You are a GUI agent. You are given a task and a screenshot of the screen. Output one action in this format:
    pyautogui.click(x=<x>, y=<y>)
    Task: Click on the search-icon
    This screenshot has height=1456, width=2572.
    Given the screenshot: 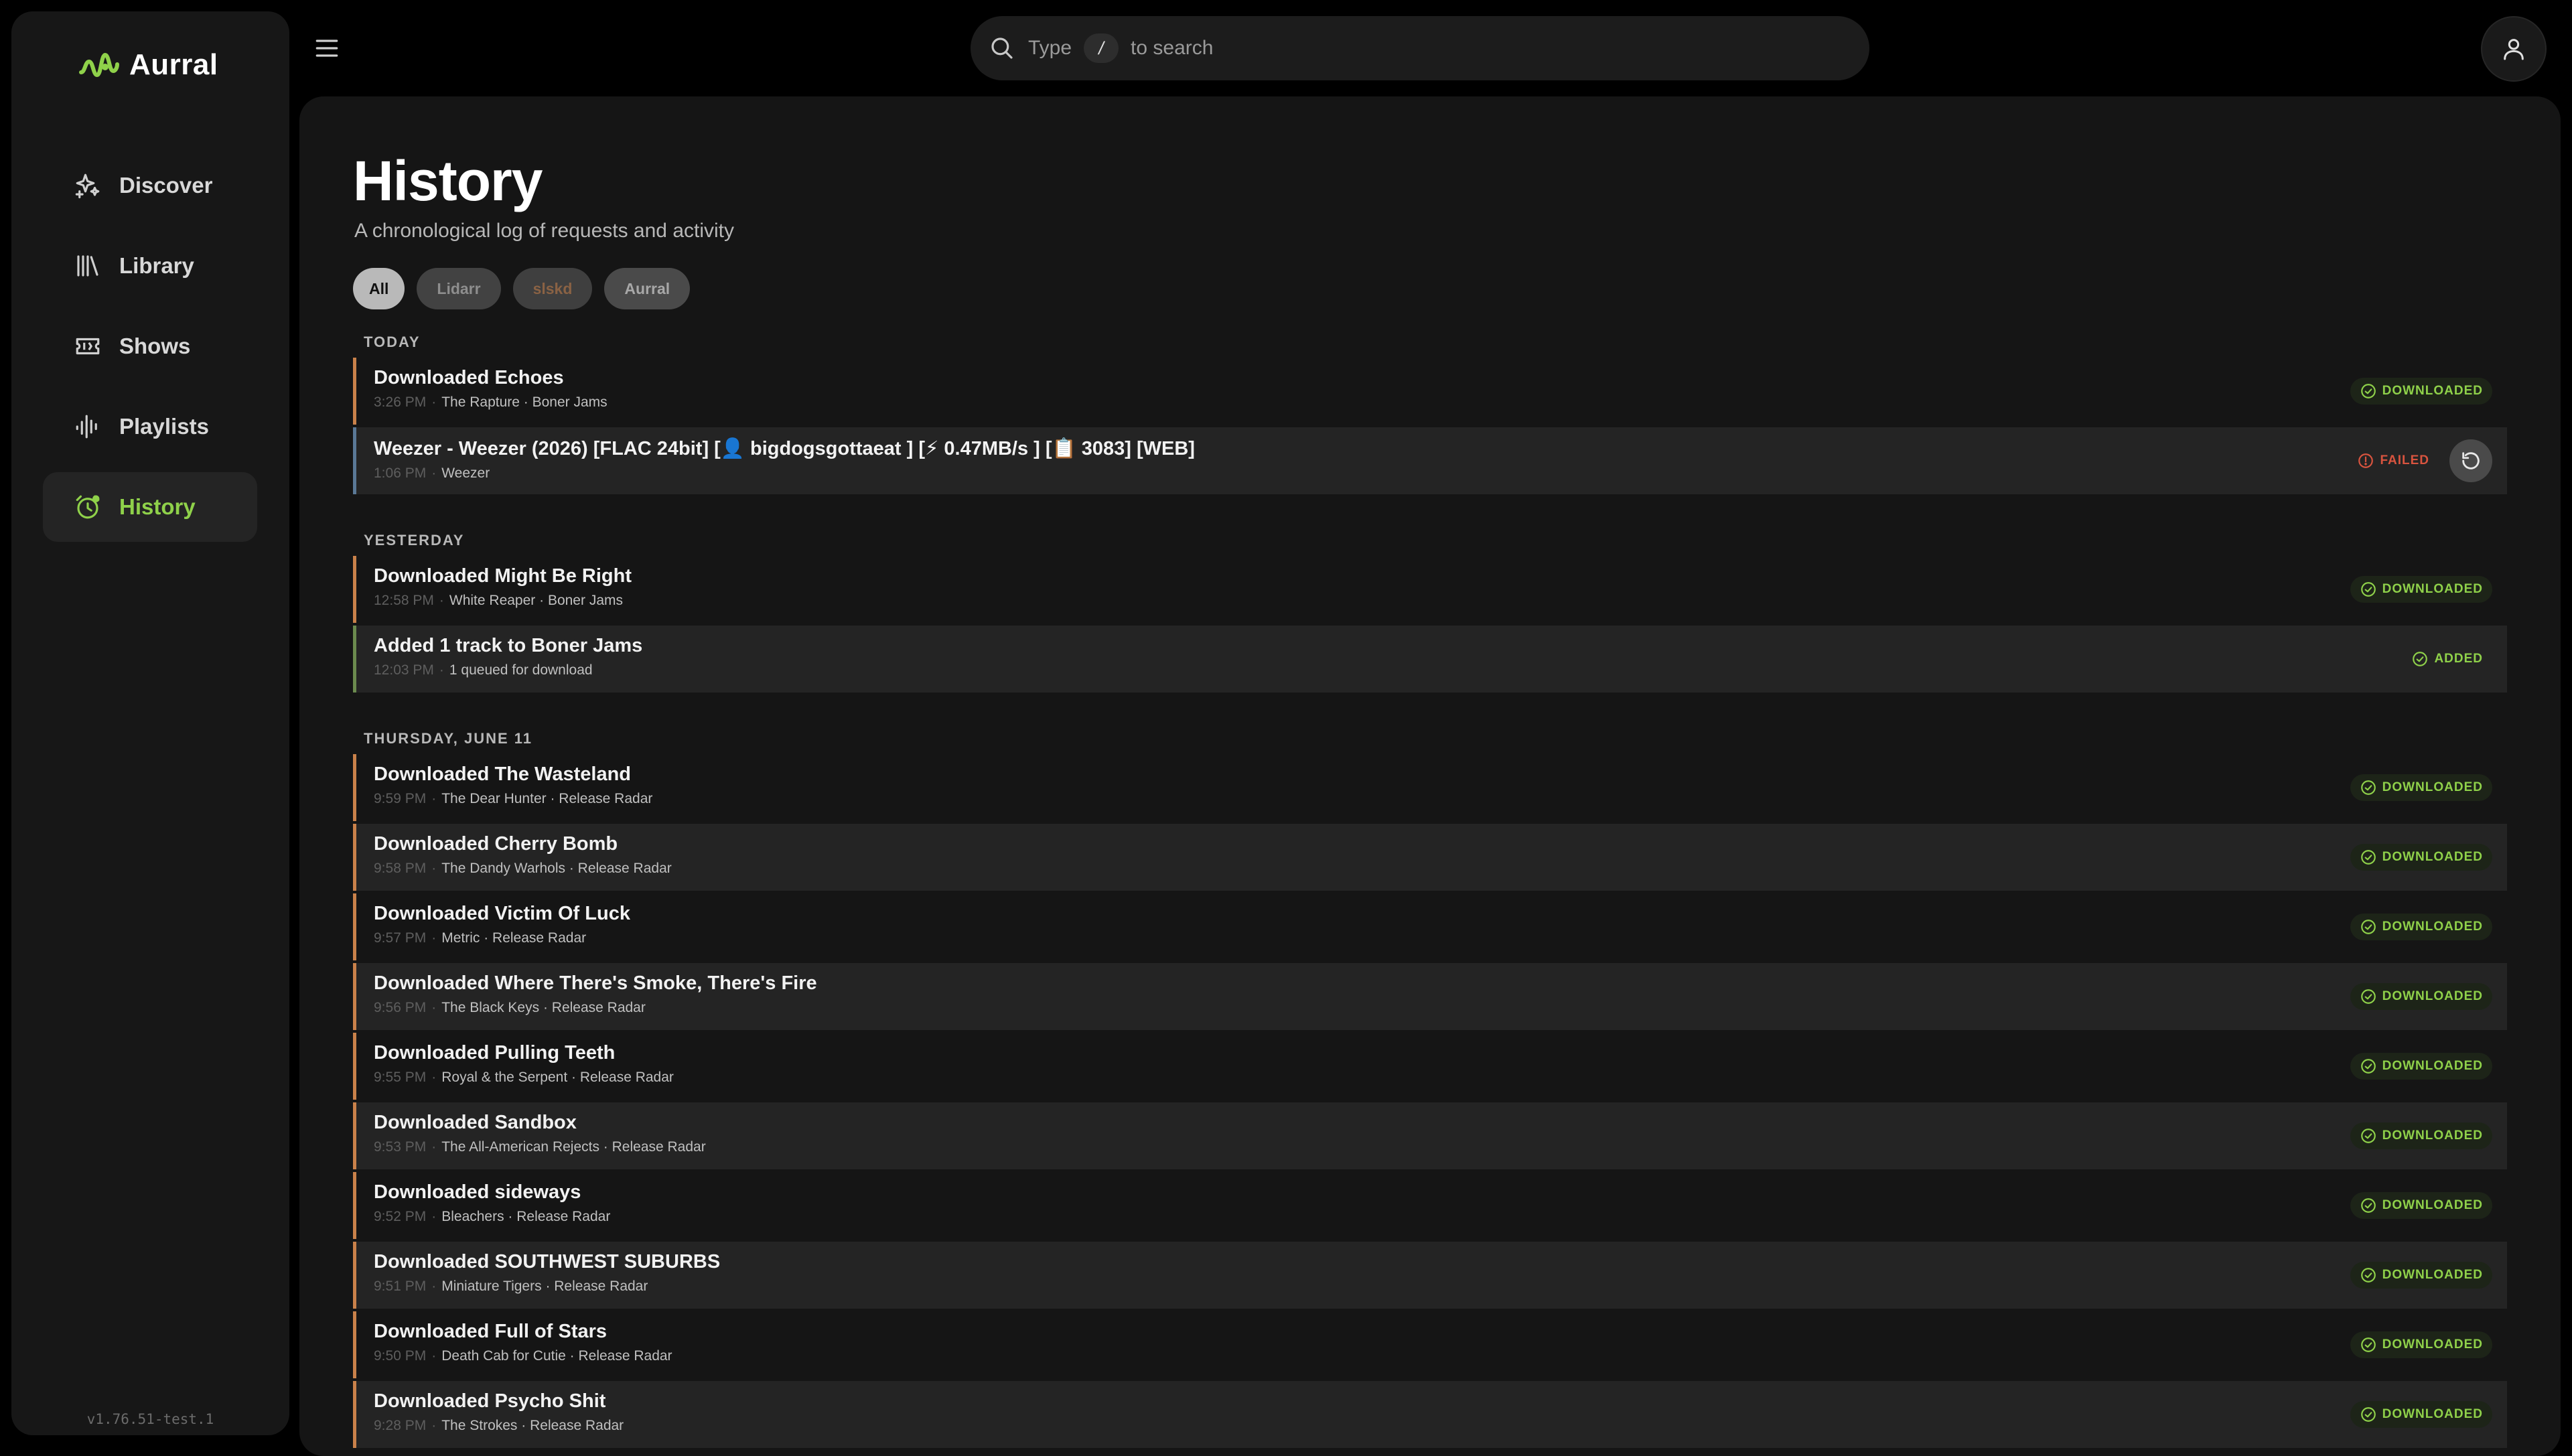 What is the action you would take?
    pyautogui.click(x=1002, y=48)
    